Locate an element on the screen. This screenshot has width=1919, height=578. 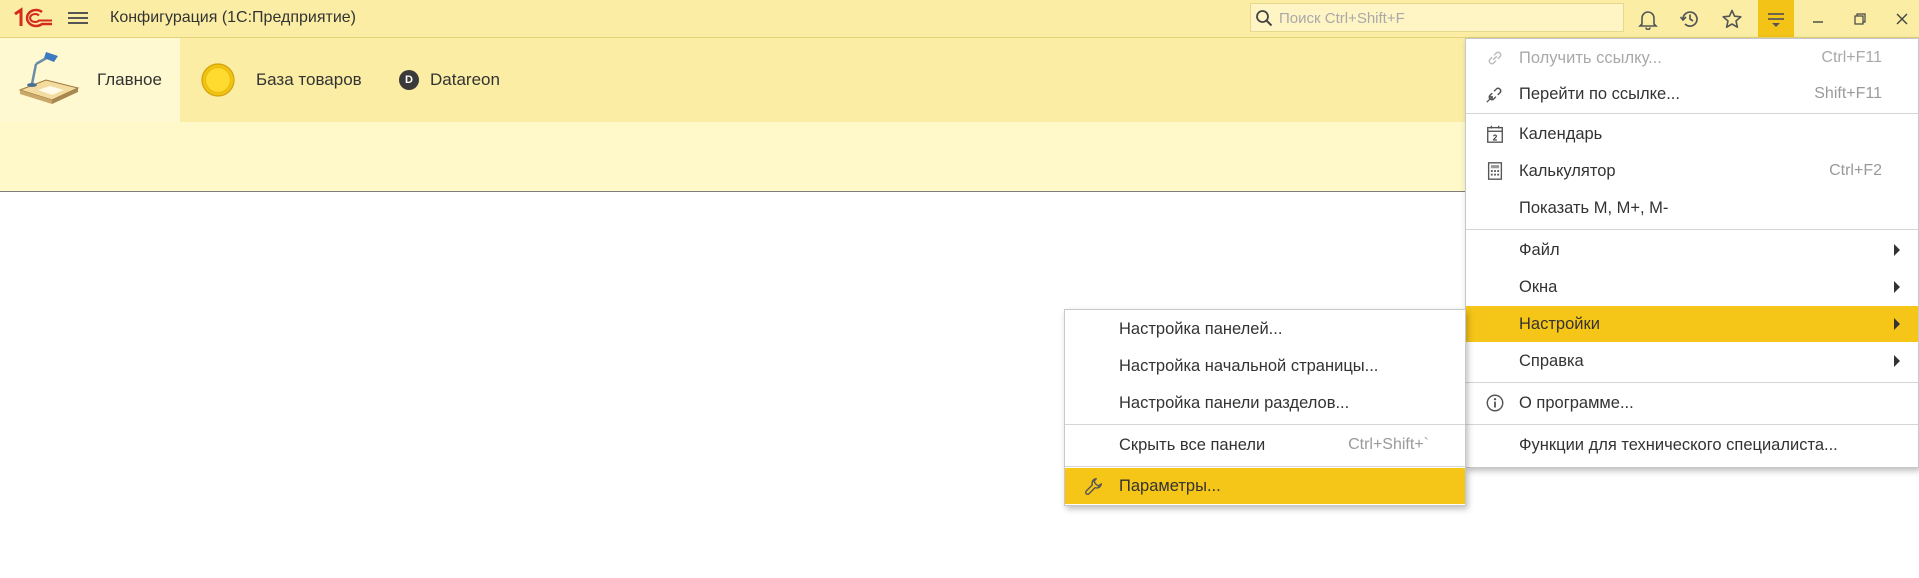
section-datareon: D Datareon is located at coordinates (450, 80).